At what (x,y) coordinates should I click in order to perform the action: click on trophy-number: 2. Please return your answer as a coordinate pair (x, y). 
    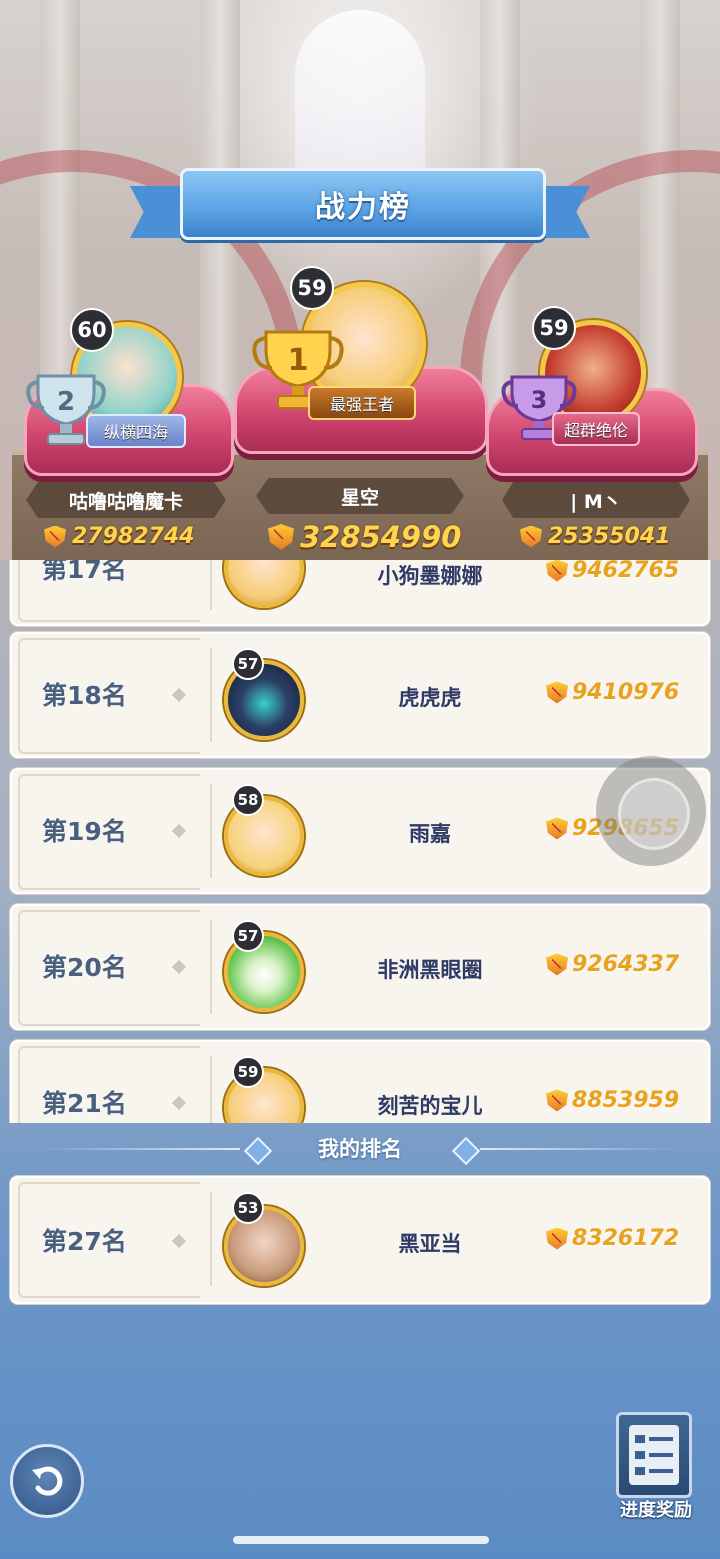
    Looking at the image, I should click on (66, 402).